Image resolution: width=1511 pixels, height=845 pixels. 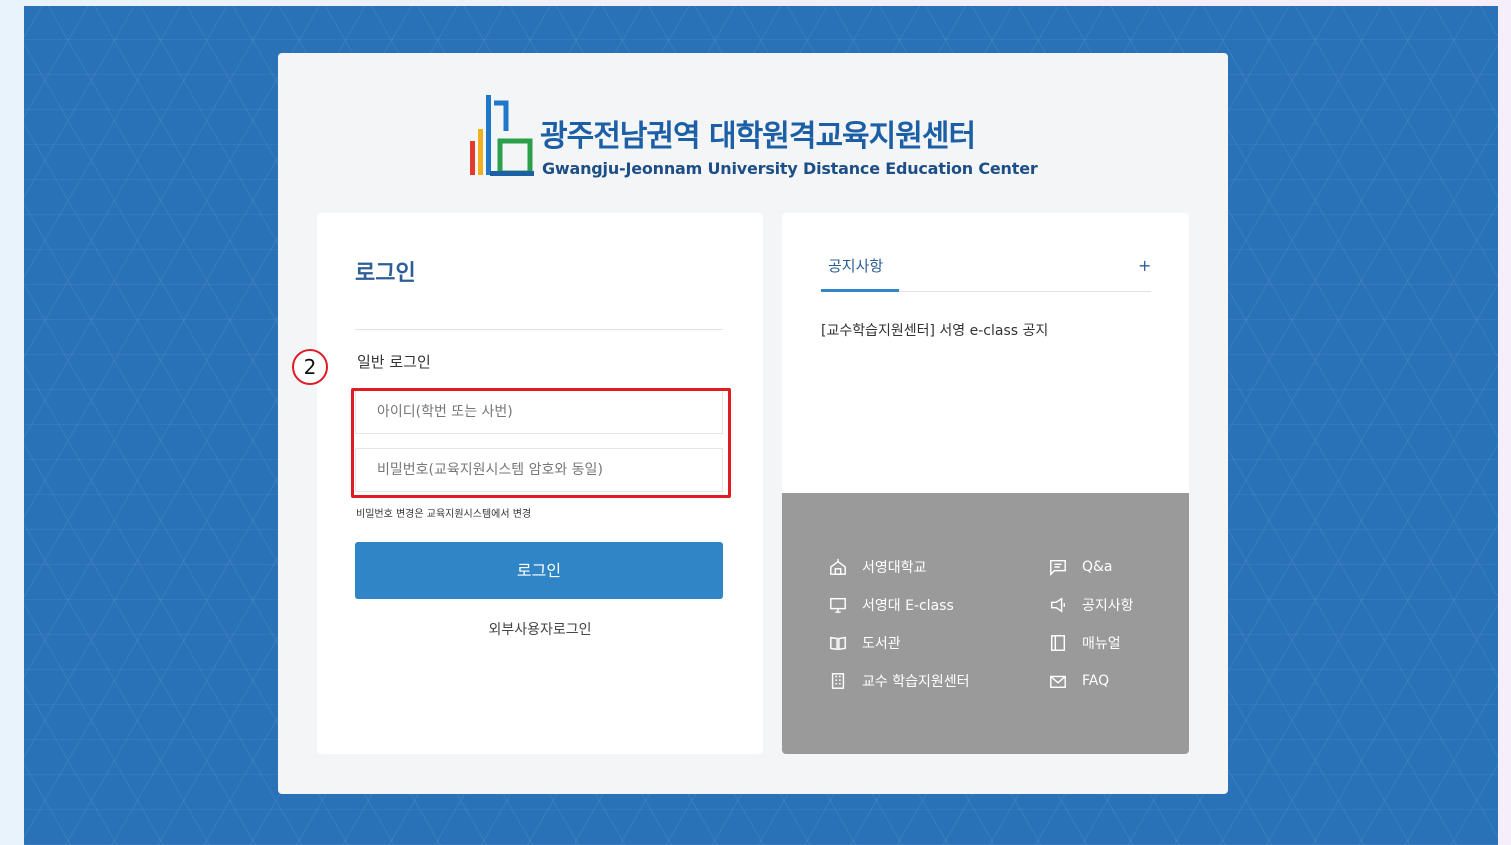 What do you see at coordinates (502, 135) in the screenshot?
I see `logo-mark-icon` at bounding box center [502, 135].